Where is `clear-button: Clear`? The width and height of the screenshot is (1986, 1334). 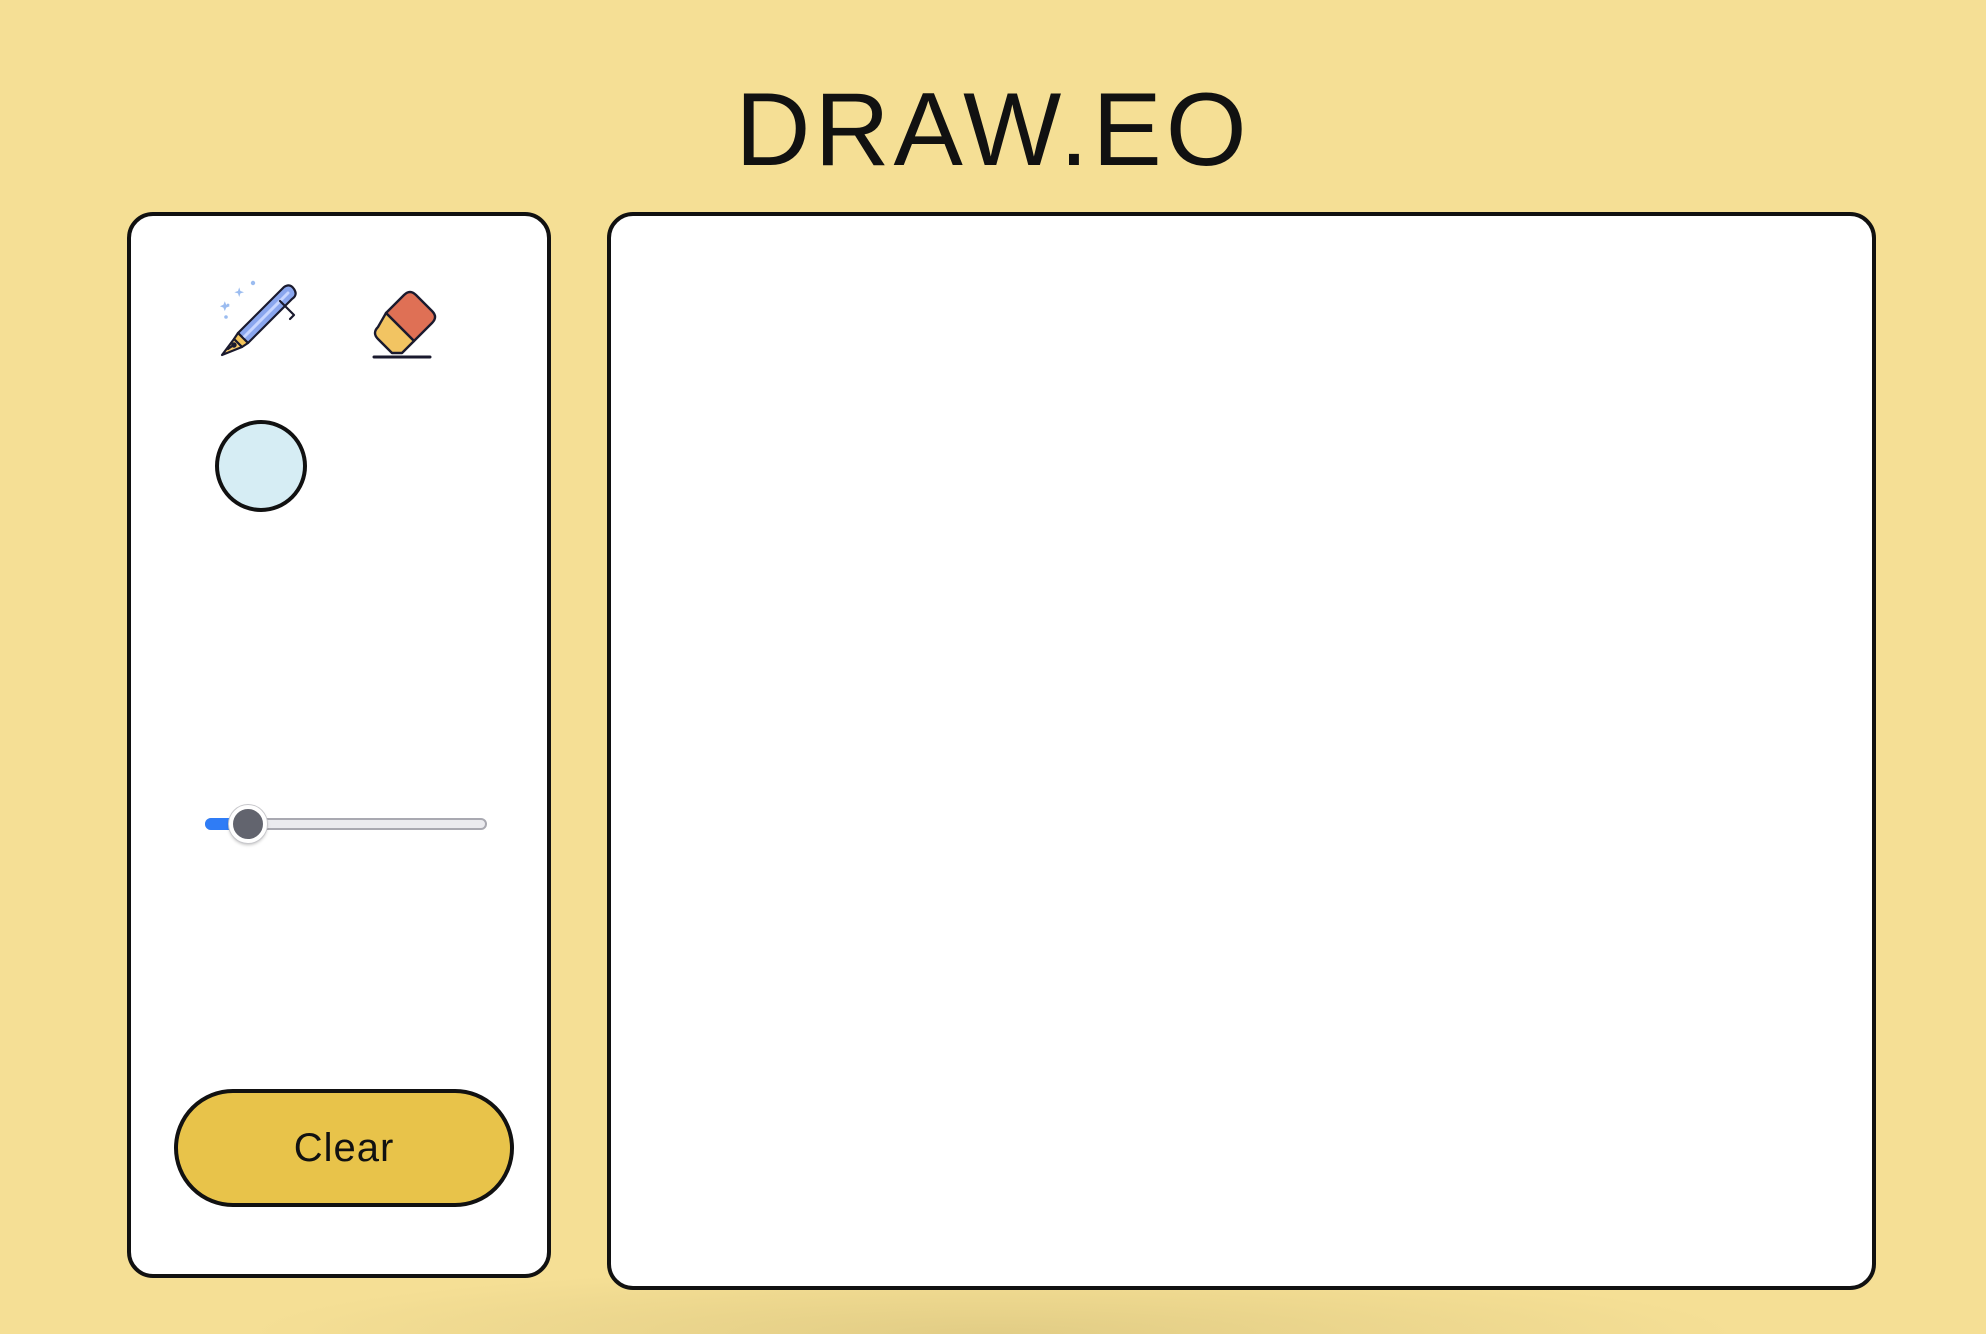 clear-button: Clear is located at coordinates (344, 1148).